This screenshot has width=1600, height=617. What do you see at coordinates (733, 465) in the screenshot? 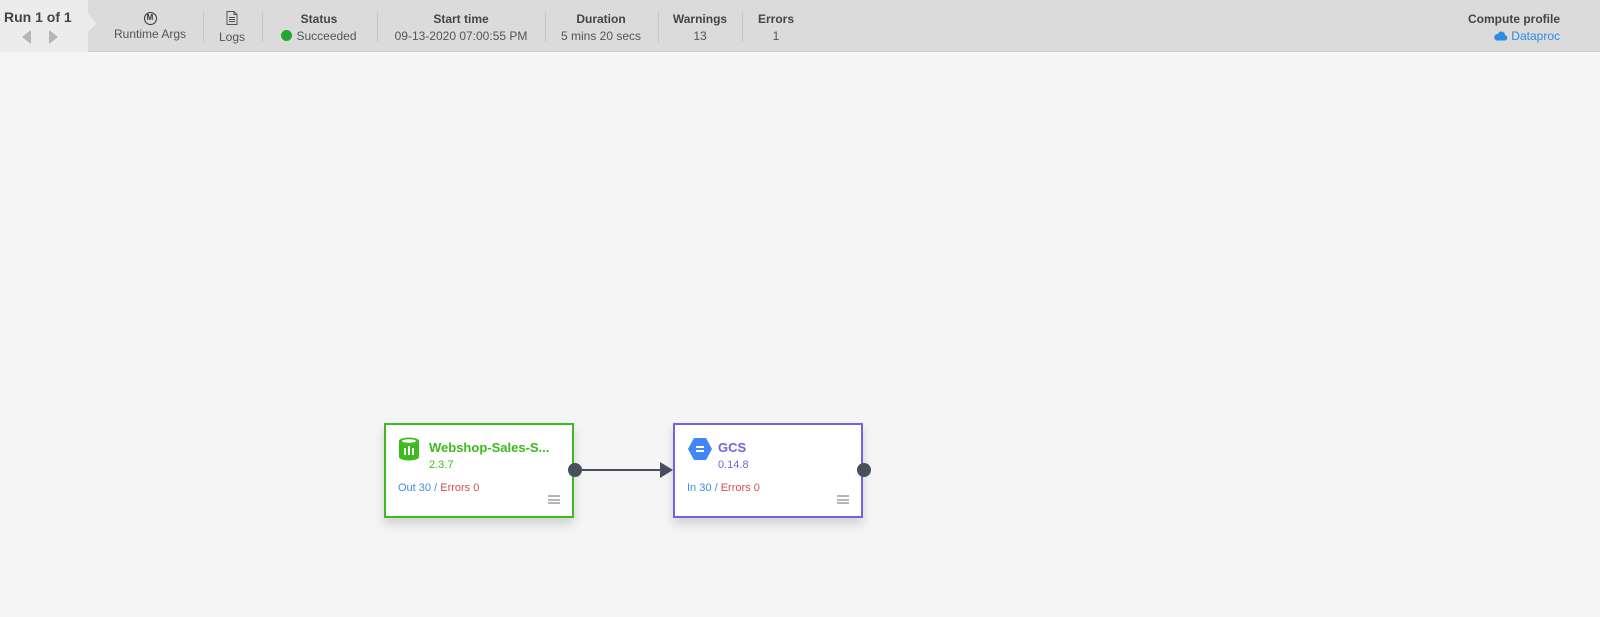
I see `node-version: 0.14.8` at bounding box center [733, 465].